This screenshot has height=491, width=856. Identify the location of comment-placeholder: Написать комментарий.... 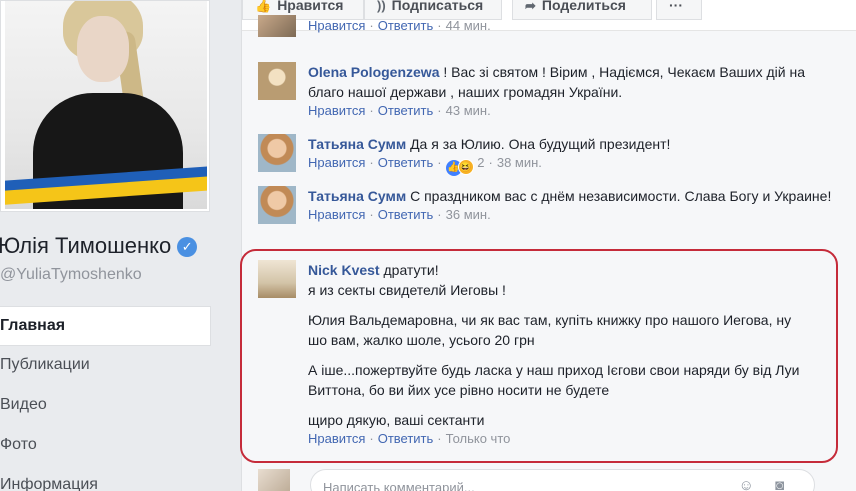
(399, 485).